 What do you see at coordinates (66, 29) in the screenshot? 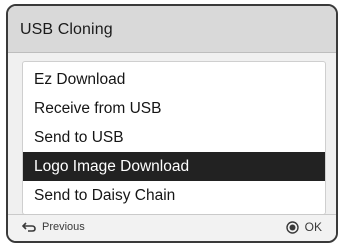
I see `dialog-title: USB Cloning` at bounding box center [66, 29].